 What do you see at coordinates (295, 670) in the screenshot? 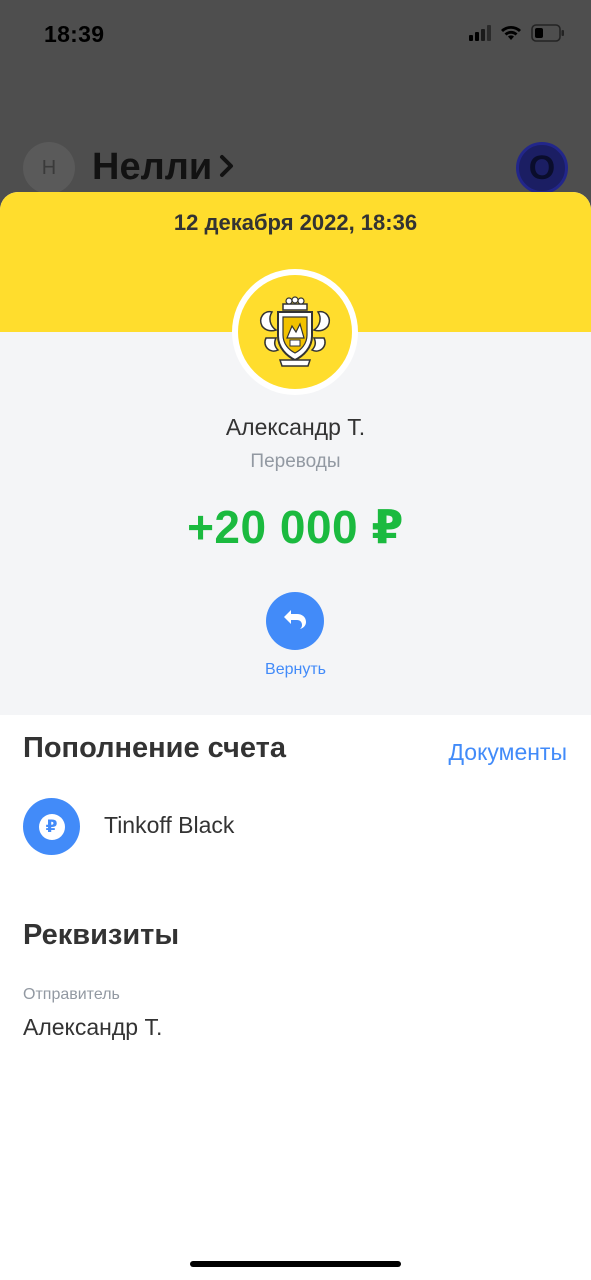
I see `return-label: Вернуть` at bounding box center [295, 670].